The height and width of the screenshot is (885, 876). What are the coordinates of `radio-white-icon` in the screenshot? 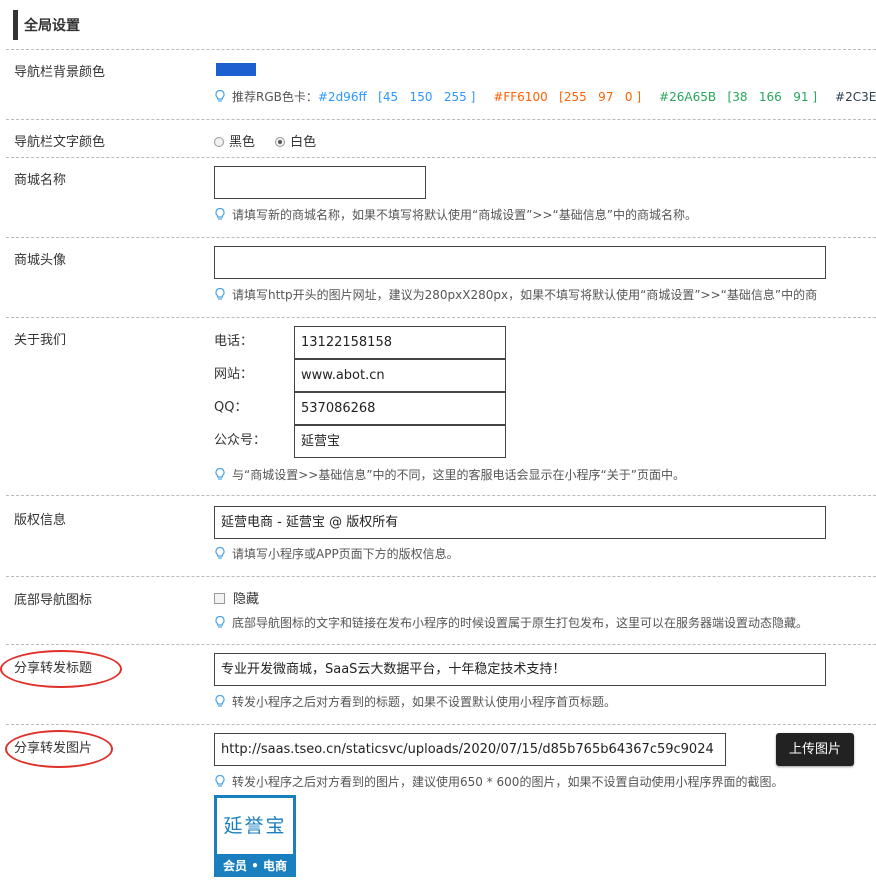 It's located at (280, 142).